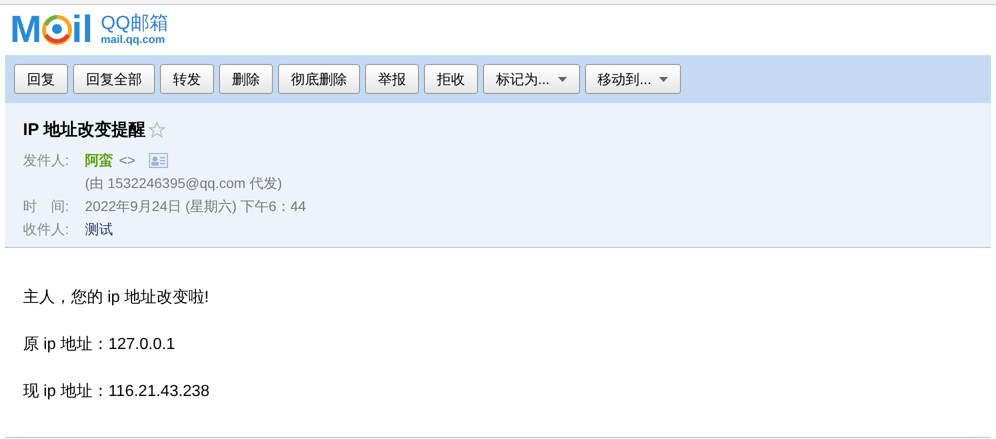 Image resolution: width=996 pixels, height=439 pixels. I want to click on body-paragraph: 现 ip 地址：116.21.43.238, so click(116, 392).